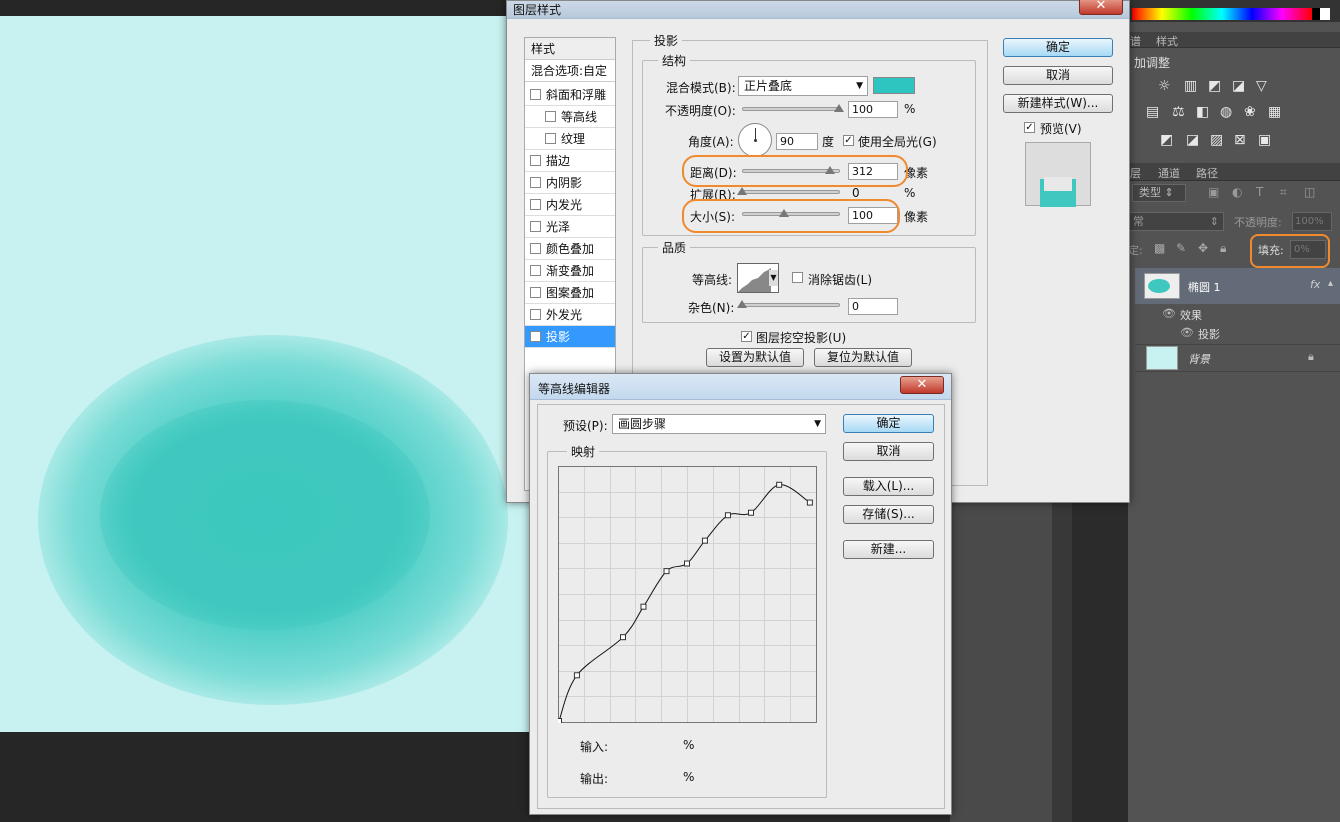 The height and width of the screenshot is (822, 1340). What do you see at coordinates (1152, 112) in the screenshot?
I see `hue-icon: ▤` at bounding box center [1152, 112].